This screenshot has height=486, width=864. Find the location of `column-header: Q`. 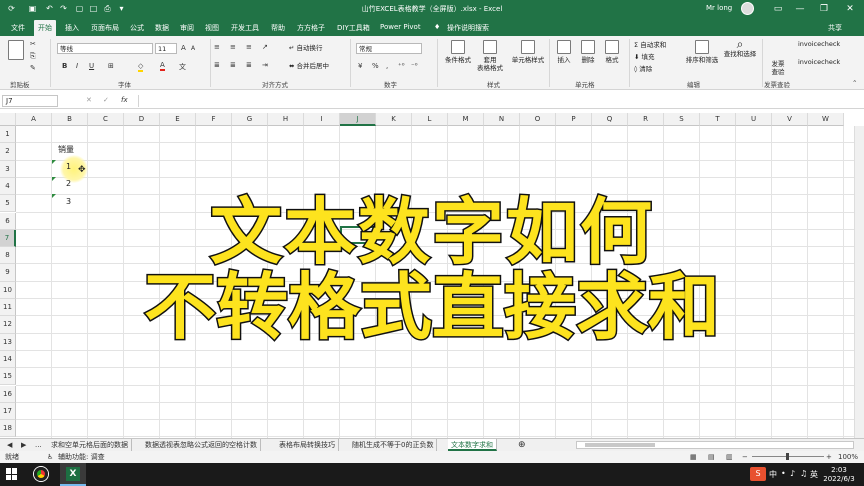

column-header: Q is located at coordinates (610, 119).